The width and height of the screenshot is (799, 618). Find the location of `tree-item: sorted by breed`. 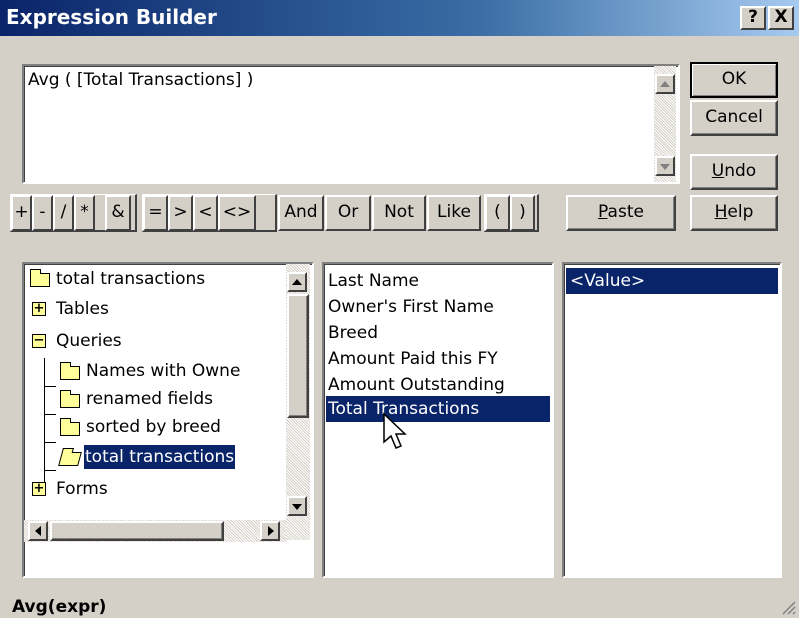

tree-item: sorted by breed is located at coordinates (139, 427).